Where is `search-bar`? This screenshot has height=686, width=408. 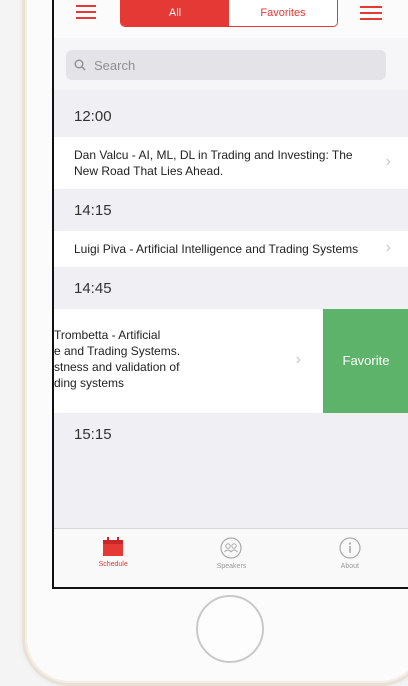
search-bar is located at coordinates (231, 64).